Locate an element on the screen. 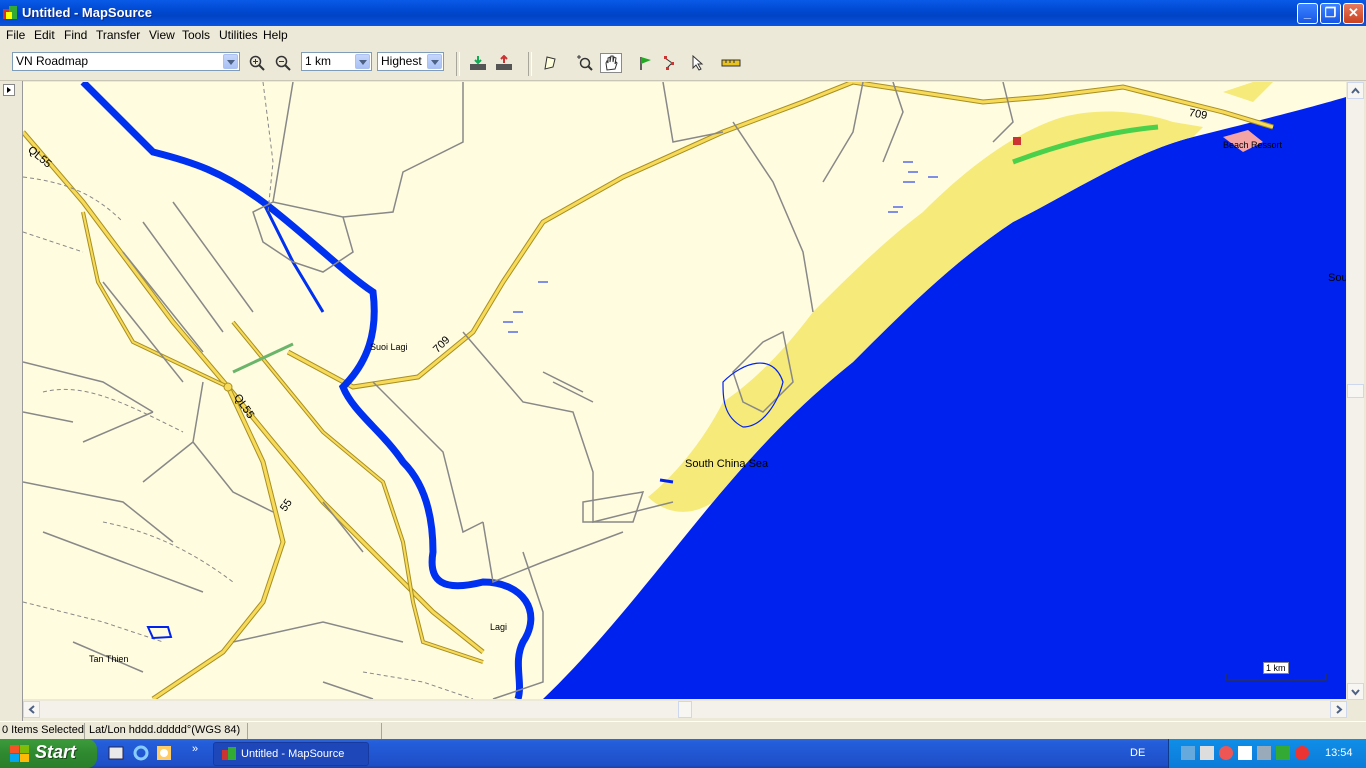 Image resolution: width=1366 pixels, height=768 pixels. menu-view: View is located at coordinates (162, 35).